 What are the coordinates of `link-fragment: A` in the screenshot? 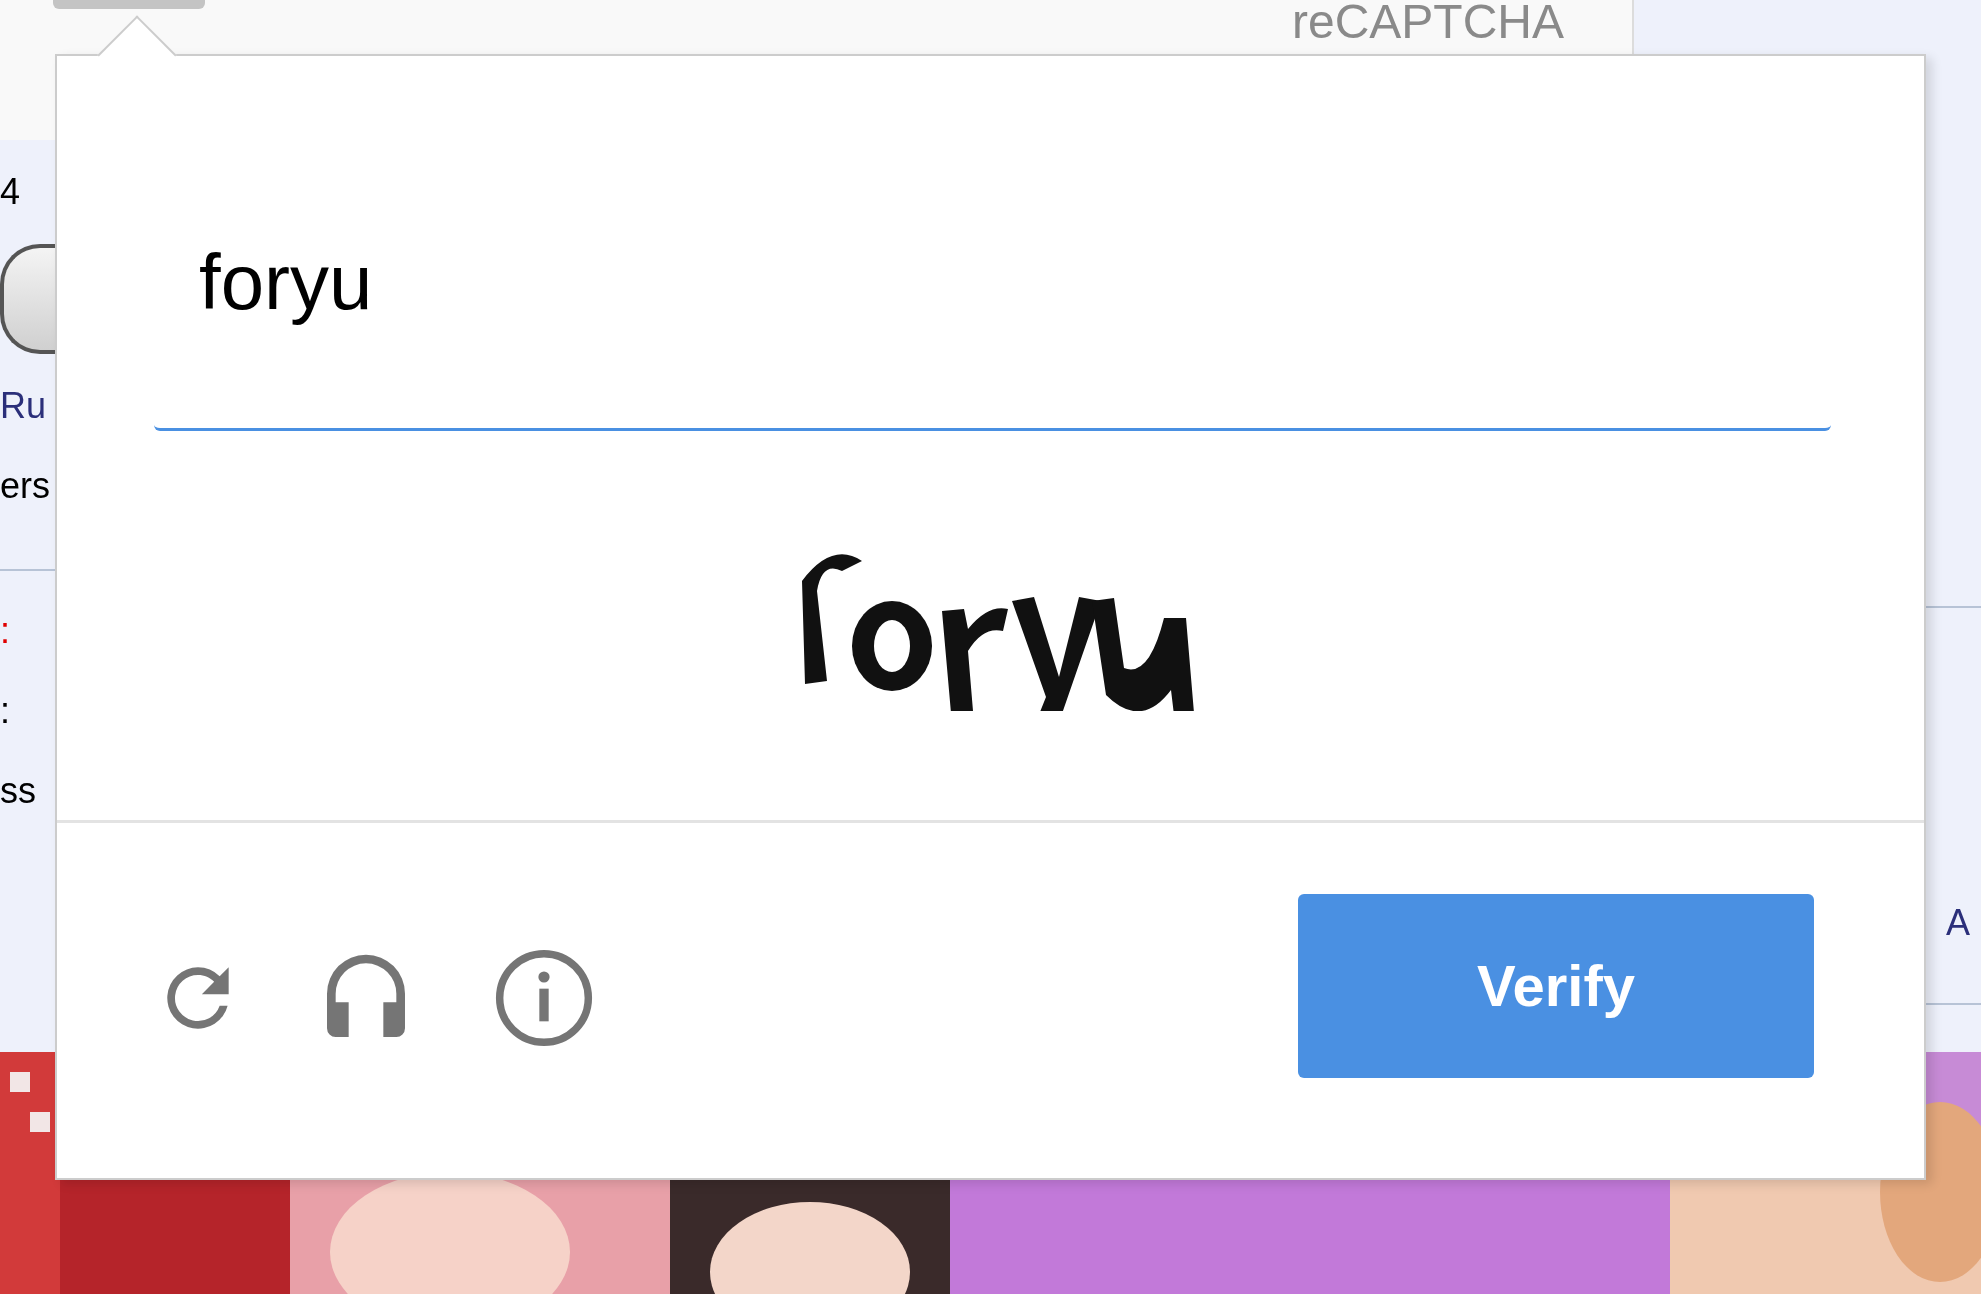 It's located at (1953, 923).